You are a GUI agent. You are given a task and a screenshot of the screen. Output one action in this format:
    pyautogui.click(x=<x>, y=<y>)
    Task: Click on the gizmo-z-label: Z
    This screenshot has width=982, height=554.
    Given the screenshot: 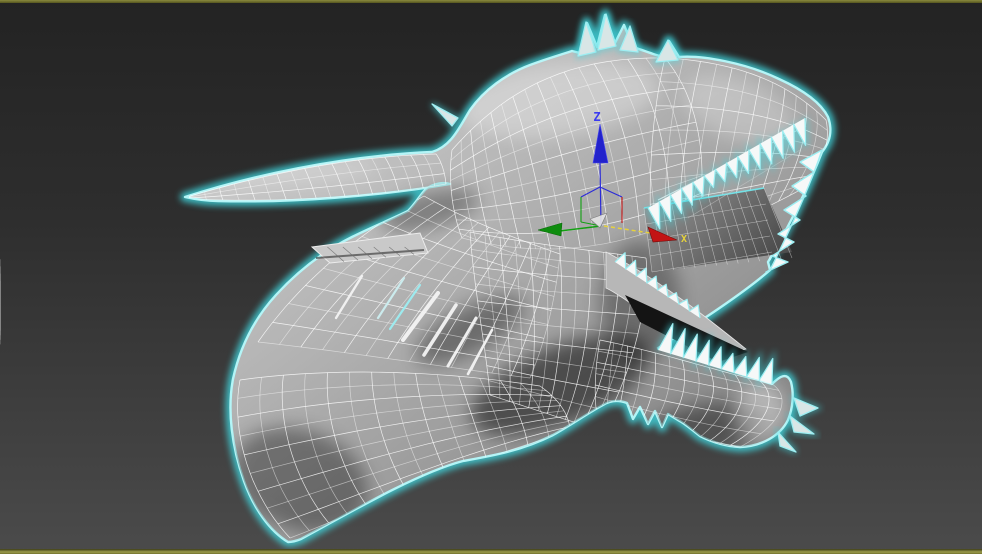 What is the action you would take?
    pyautogui.click(x=596, y=117)
    